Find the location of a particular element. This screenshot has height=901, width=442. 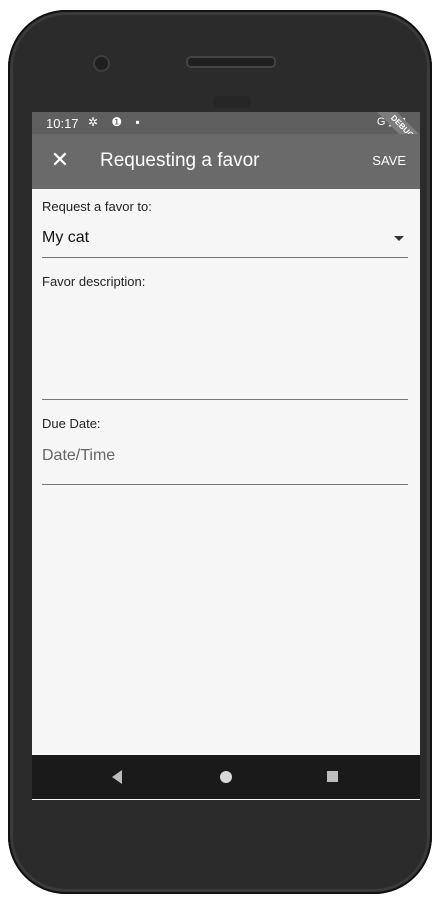

app-bar: ✕ Requesting a favor SAVE is located at coordinates (226, 161).